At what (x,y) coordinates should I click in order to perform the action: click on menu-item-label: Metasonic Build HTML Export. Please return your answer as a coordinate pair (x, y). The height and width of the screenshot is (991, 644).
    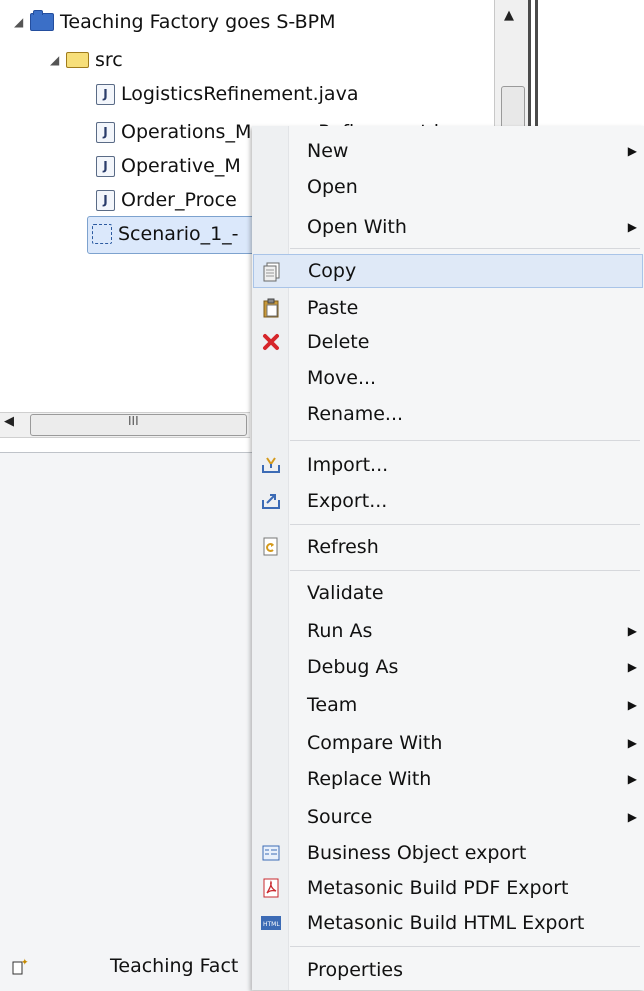
    Looking at the image, I should click on (446, 923).